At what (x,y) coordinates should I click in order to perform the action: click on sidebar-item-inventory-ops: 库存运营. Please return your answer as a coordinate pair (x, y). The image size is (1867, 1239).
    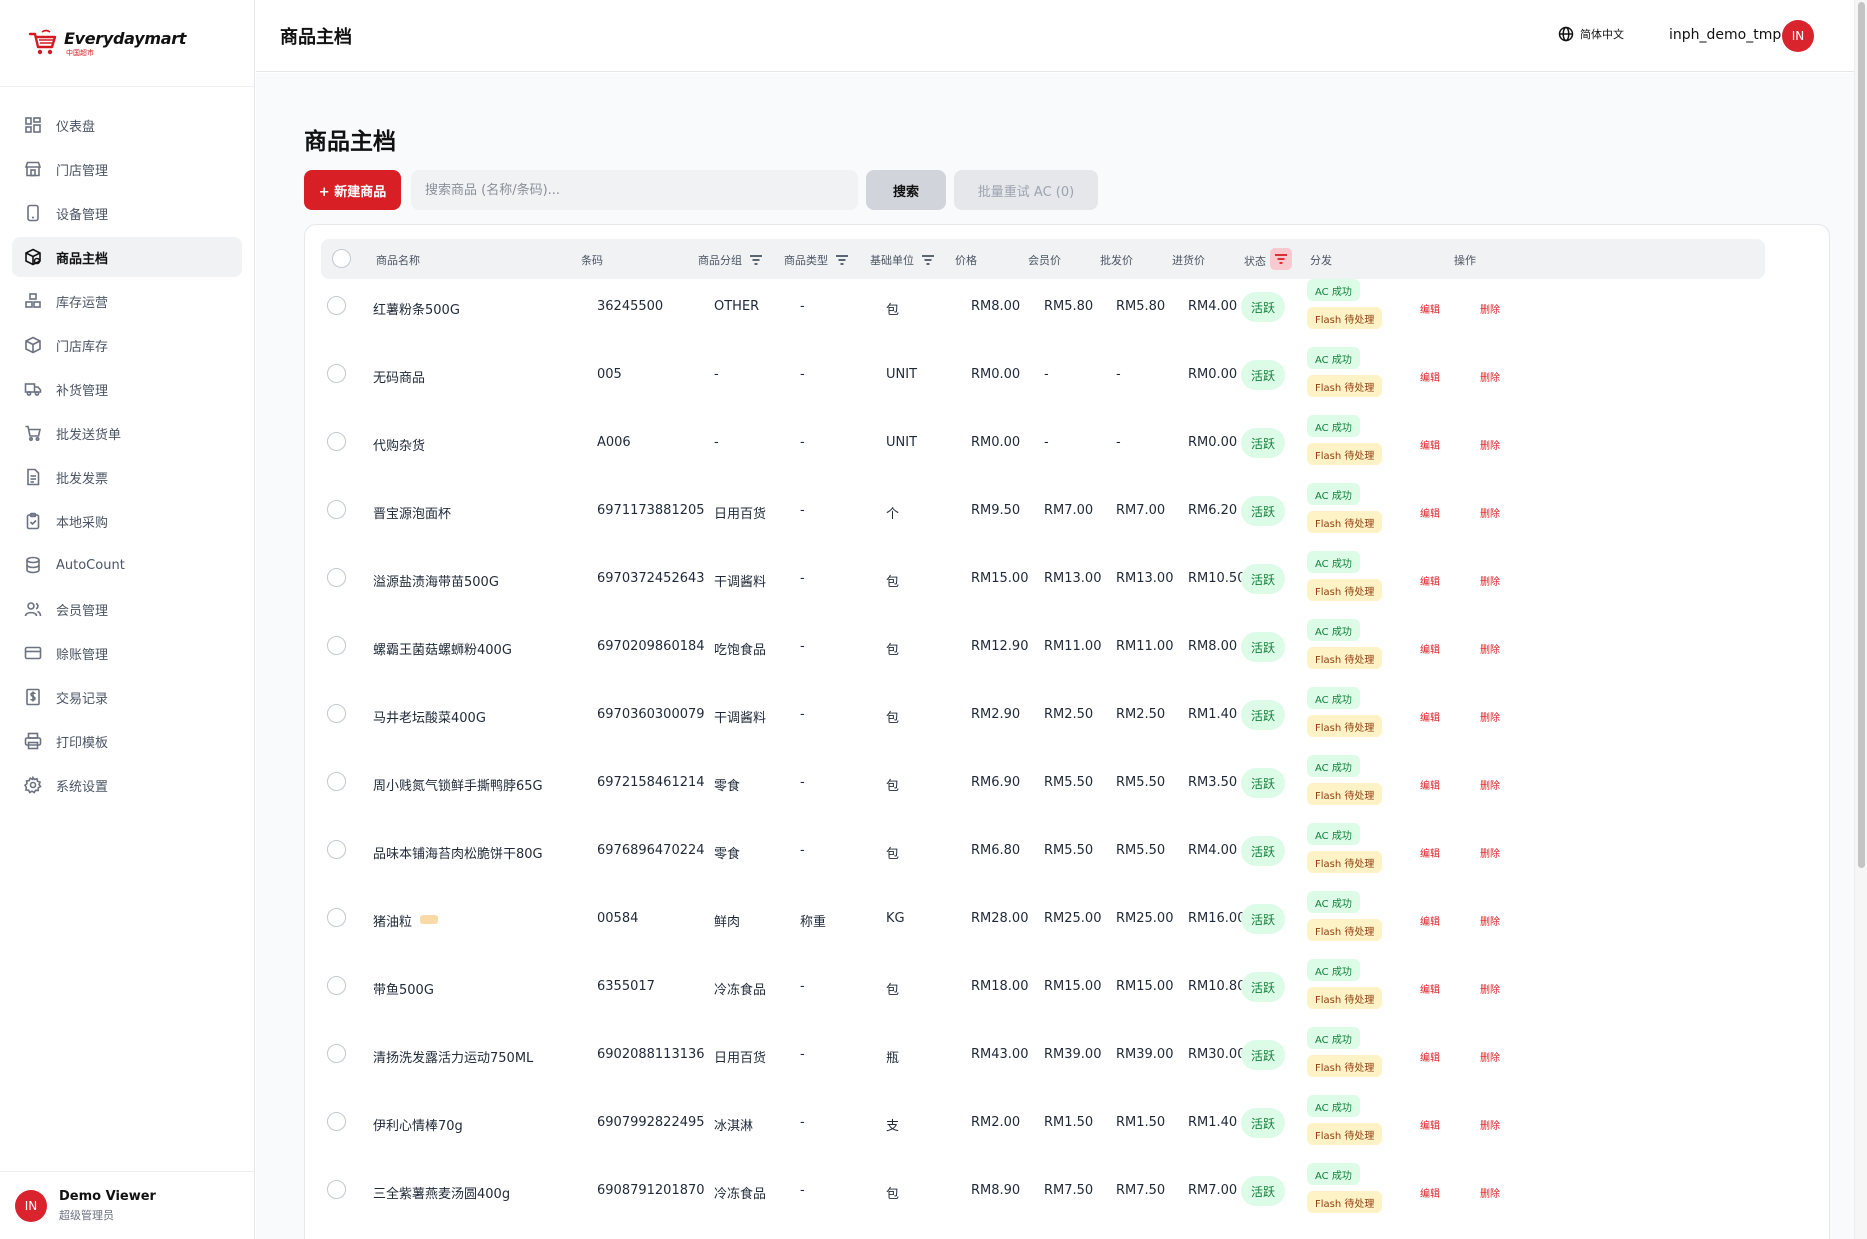
    Looking at the image, I should click on (127, 301).